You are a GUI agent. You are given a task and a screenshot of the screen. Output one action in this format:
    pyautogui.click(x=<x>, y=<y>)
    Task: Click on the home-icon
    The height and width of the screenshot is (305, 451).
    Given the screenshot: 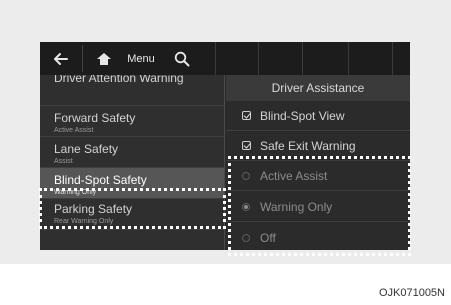 What is the action you would take?
    pyautogui.click(x=104, y=58)
    